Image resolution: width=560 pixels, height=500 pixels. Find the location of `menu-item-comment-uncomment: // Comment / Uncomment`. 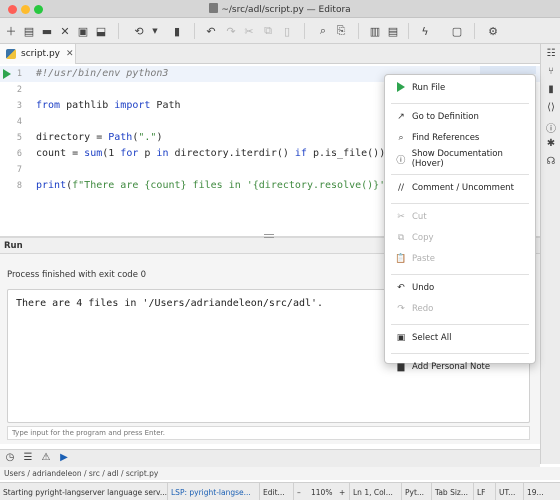

menu-item-comment-uncomment: // Comment / Uncomment is located at coordinates (460, 188).